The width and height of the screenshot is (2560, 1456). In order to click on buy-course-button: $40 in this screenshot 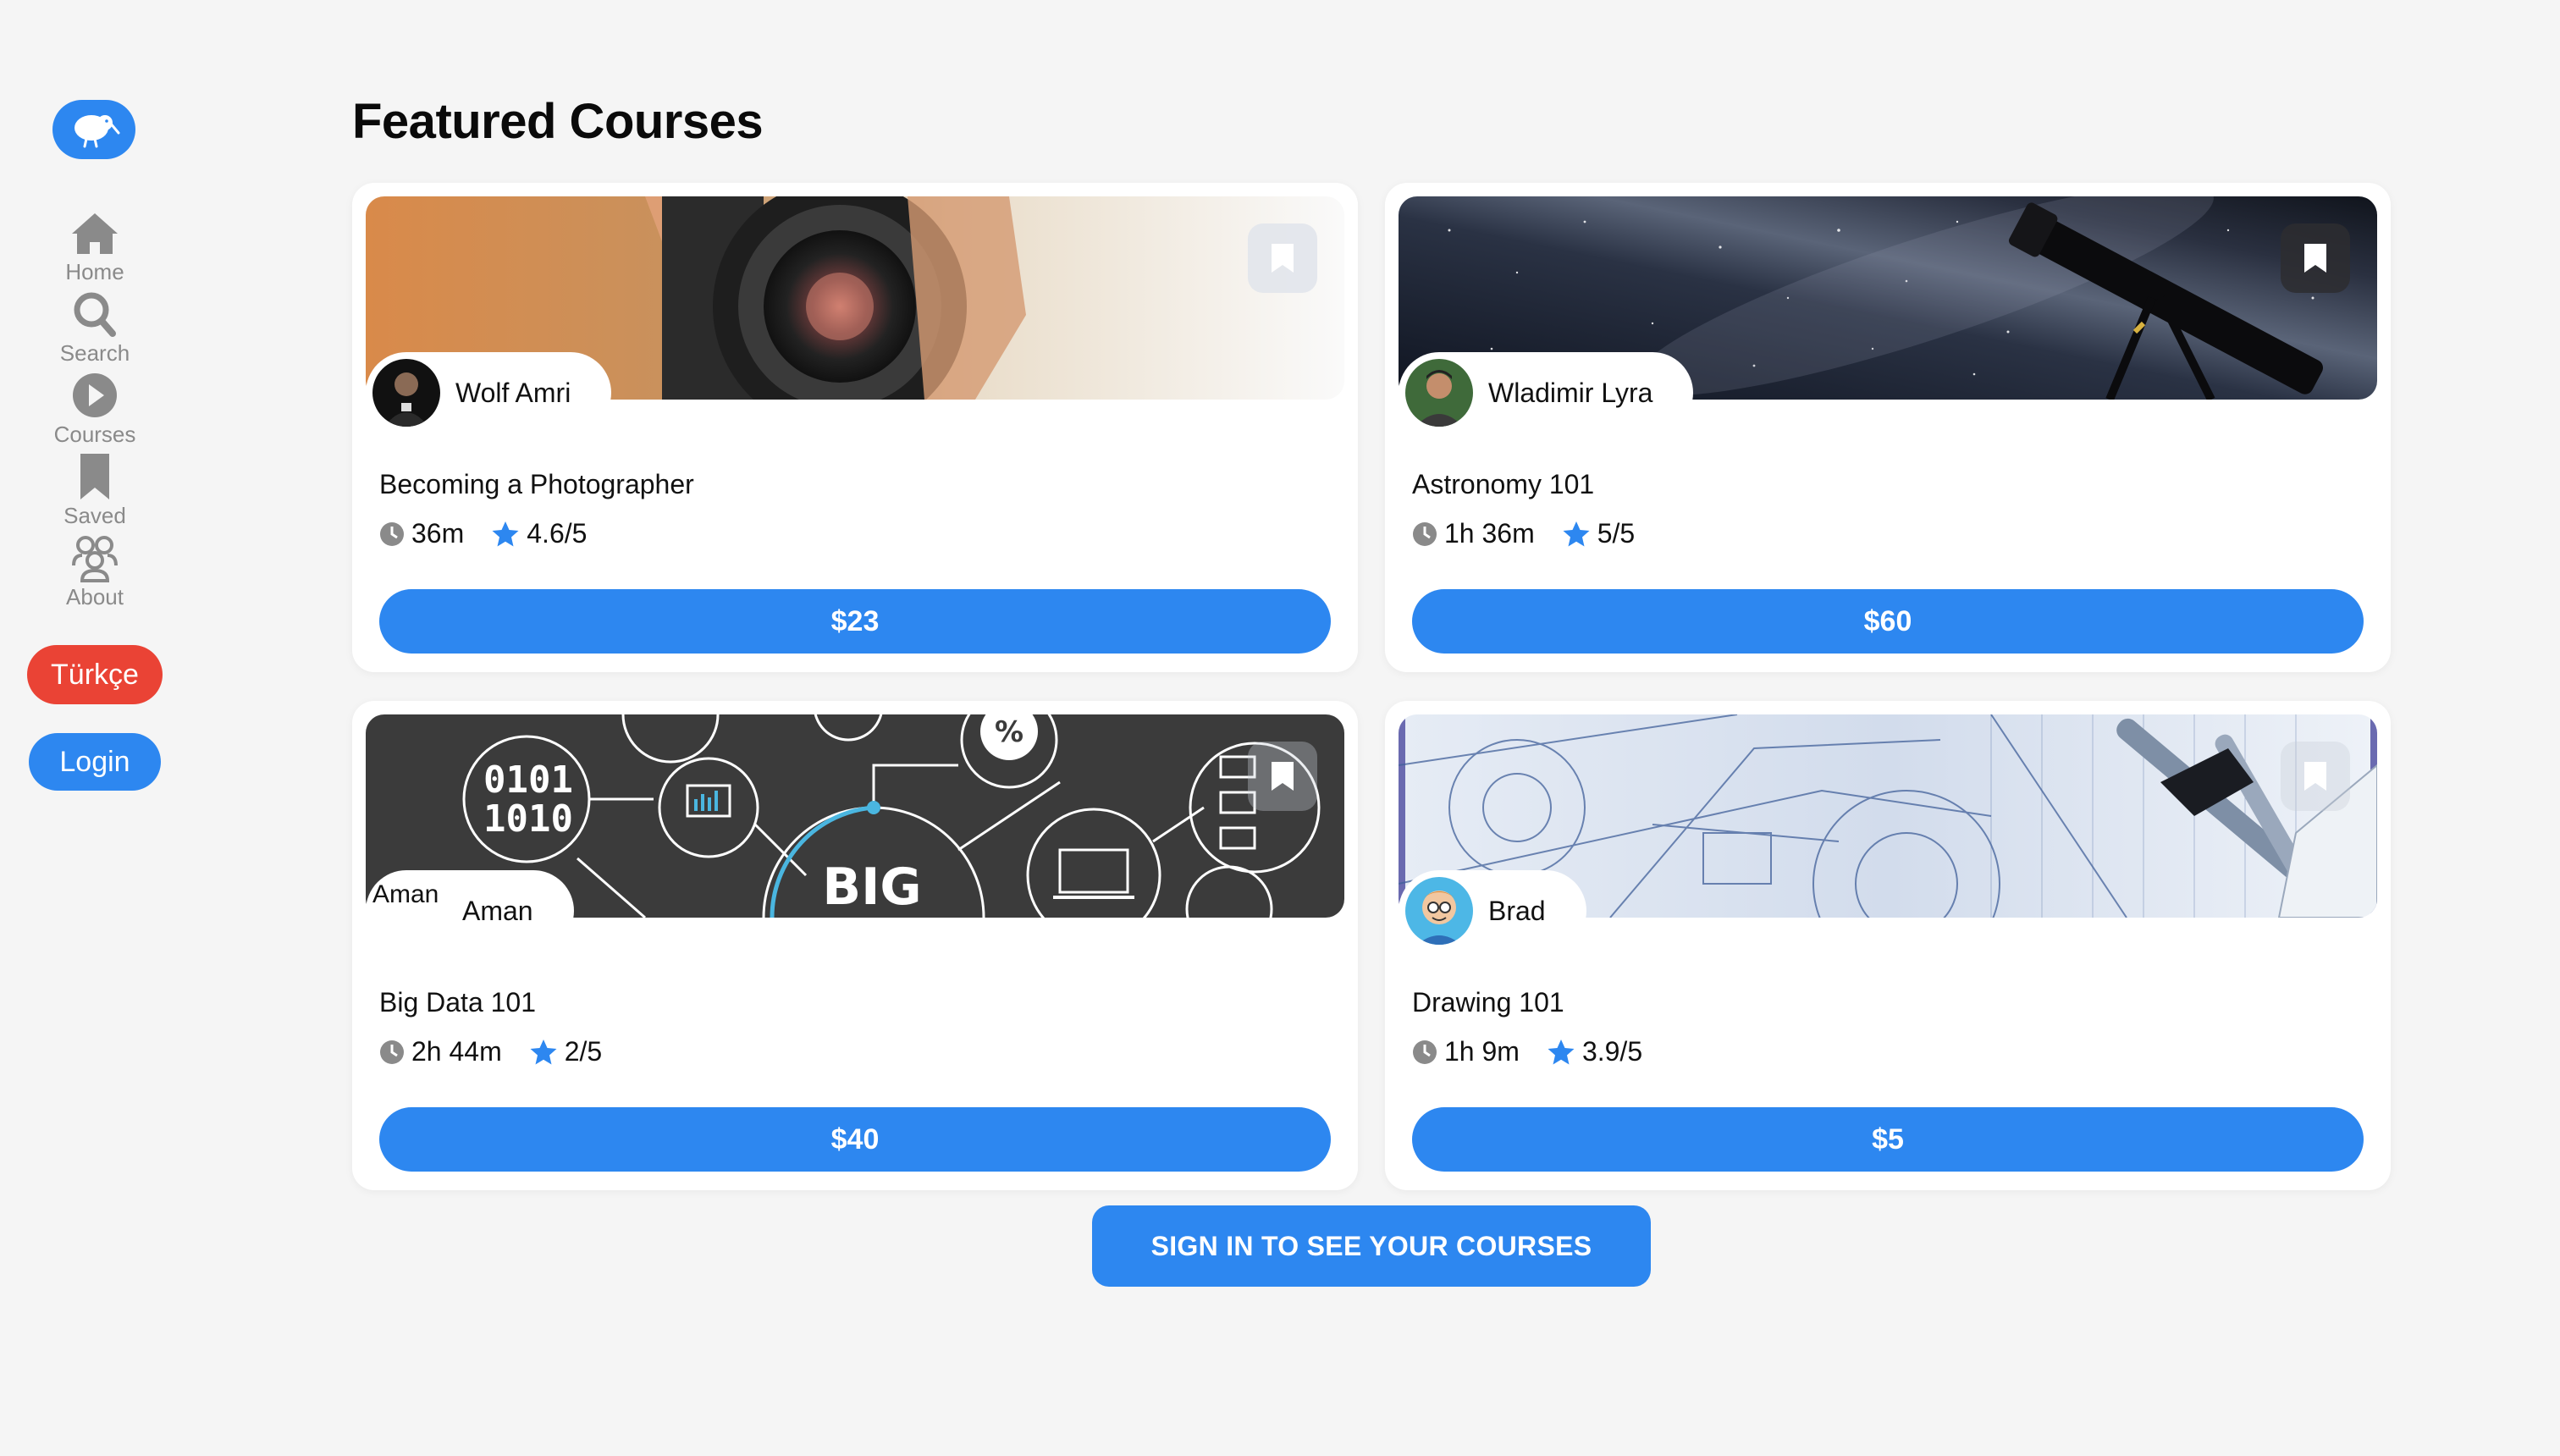, I will do `click(855, 1139)`.